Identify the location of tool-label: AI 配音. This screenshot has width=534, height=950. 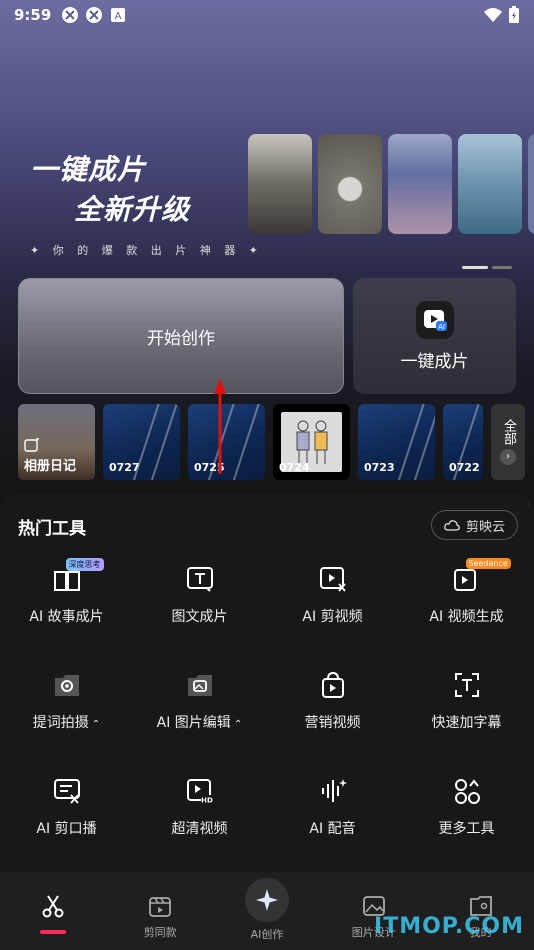
(332, 829).